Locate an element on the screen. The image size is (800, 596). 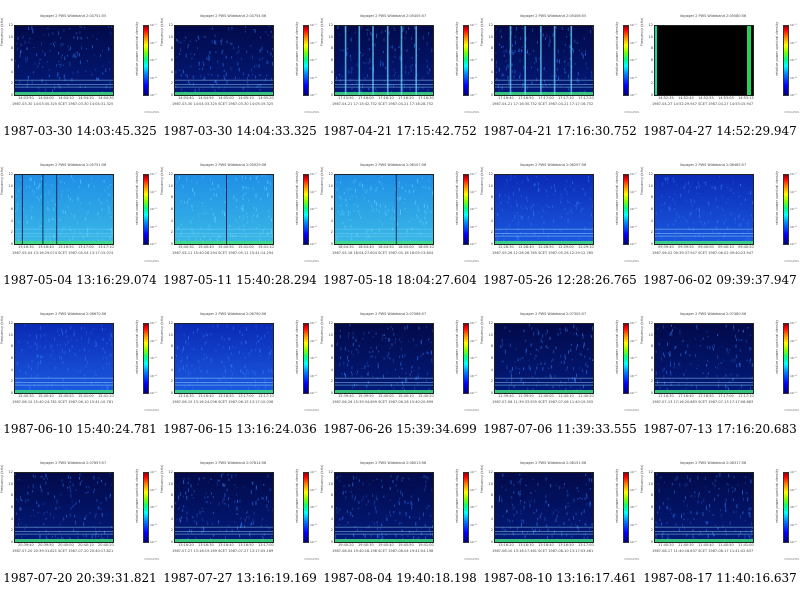
image-caption: 1987-06-10 15:40:24.781 is located at coordinates (80, 429).